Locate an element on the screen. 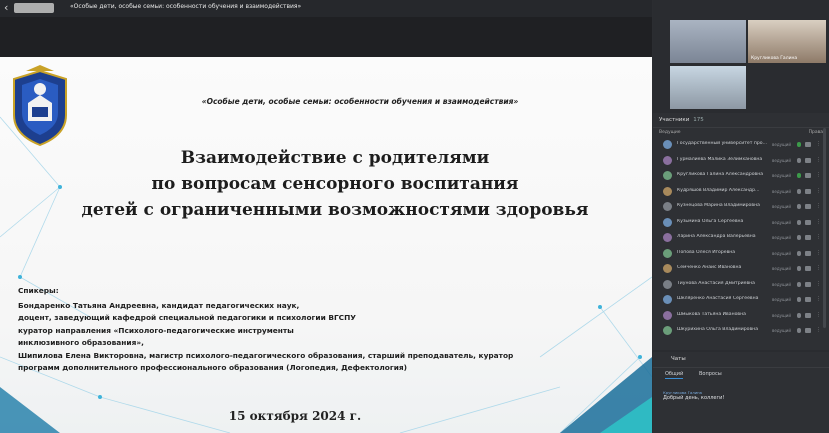 This screenshot has width=829, height=433. participant-row: Ларина Александра Валерьевна ведущий ⋮ is located at coordinates (741, 238).